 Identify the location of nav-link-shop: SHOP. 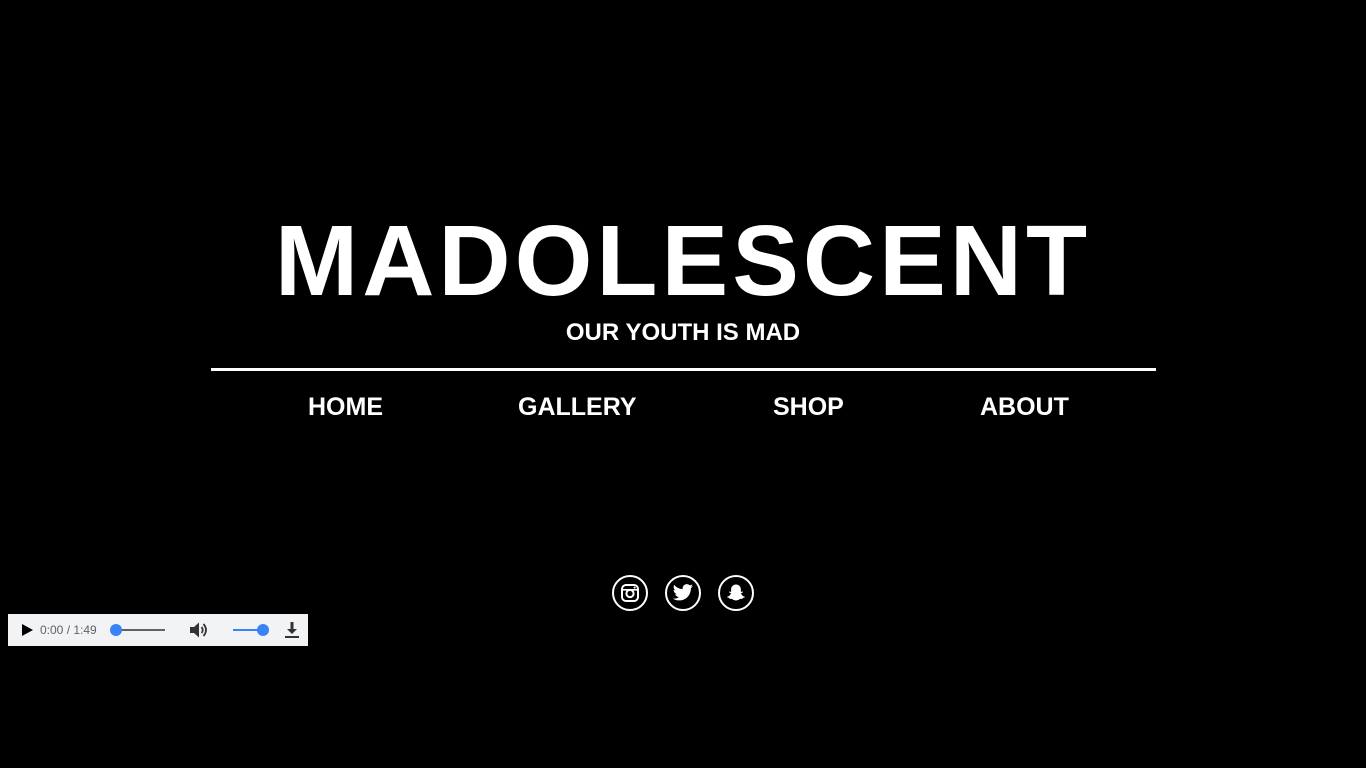
(808, 407).